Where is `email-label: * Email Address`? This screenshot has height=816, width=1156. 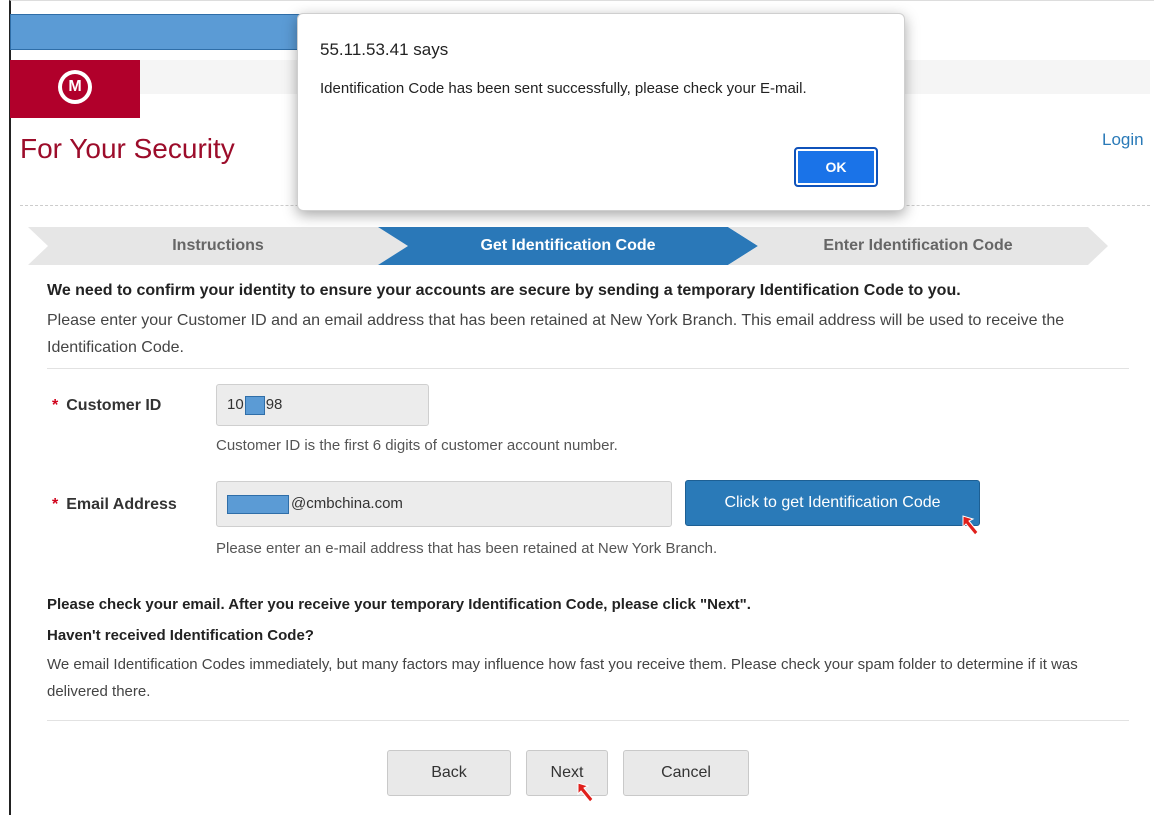 email-label: * Email Address is located at coordinates (114, 505).